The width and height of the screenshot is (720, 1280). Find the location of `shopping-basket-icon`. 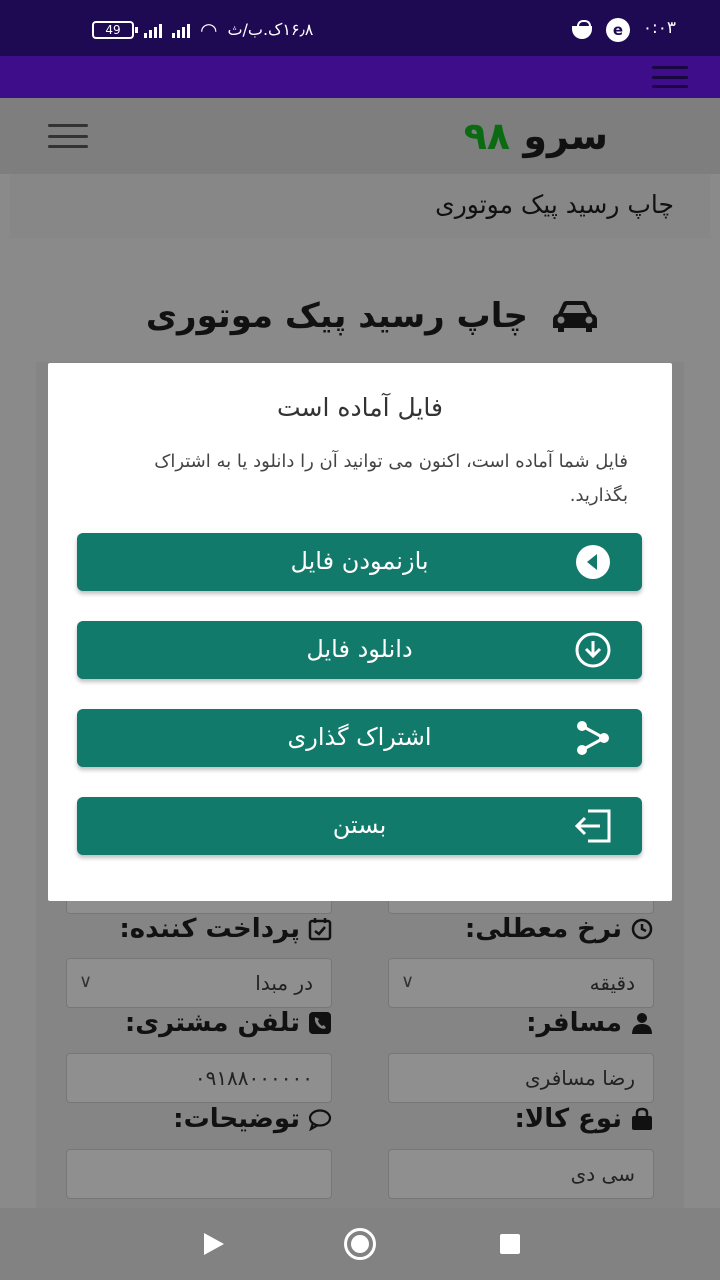

shopping-basket-icon is located at coordinates (582, 30).